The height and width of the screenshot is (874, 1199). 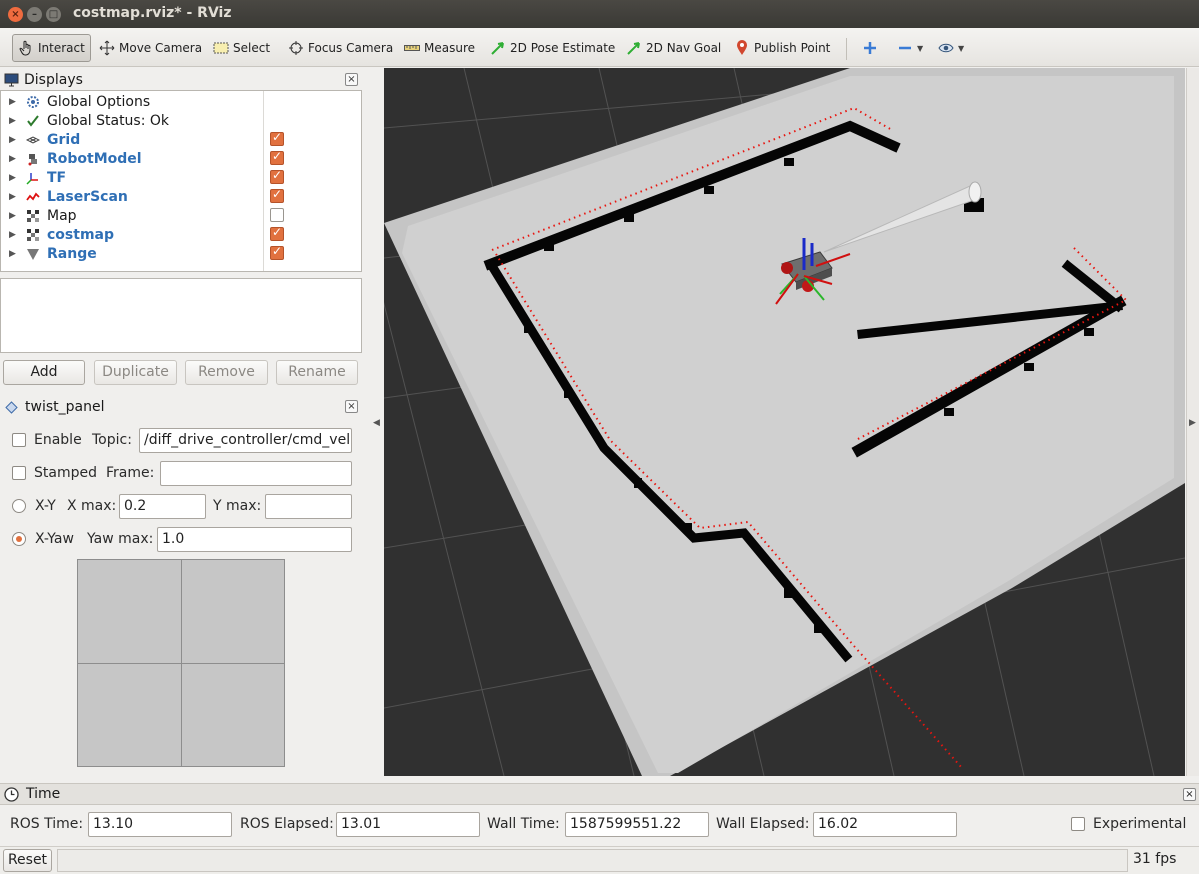 I want to click on time-panel-header: Time ×, so click(x=599, y=794).